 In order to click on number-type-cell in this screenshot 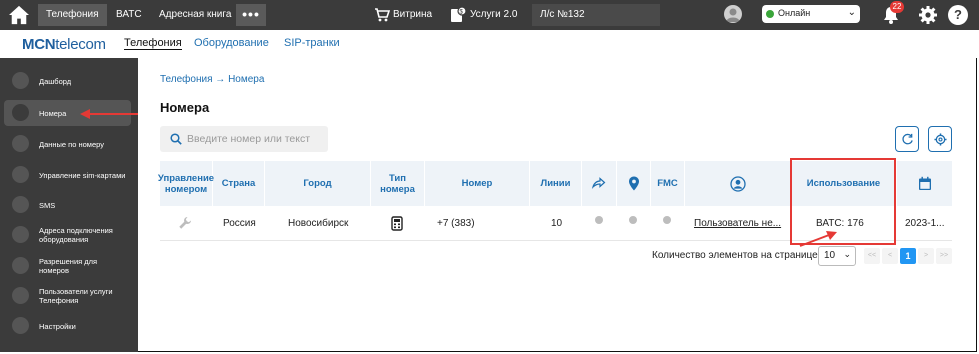, I will do `click(397, 223)`.